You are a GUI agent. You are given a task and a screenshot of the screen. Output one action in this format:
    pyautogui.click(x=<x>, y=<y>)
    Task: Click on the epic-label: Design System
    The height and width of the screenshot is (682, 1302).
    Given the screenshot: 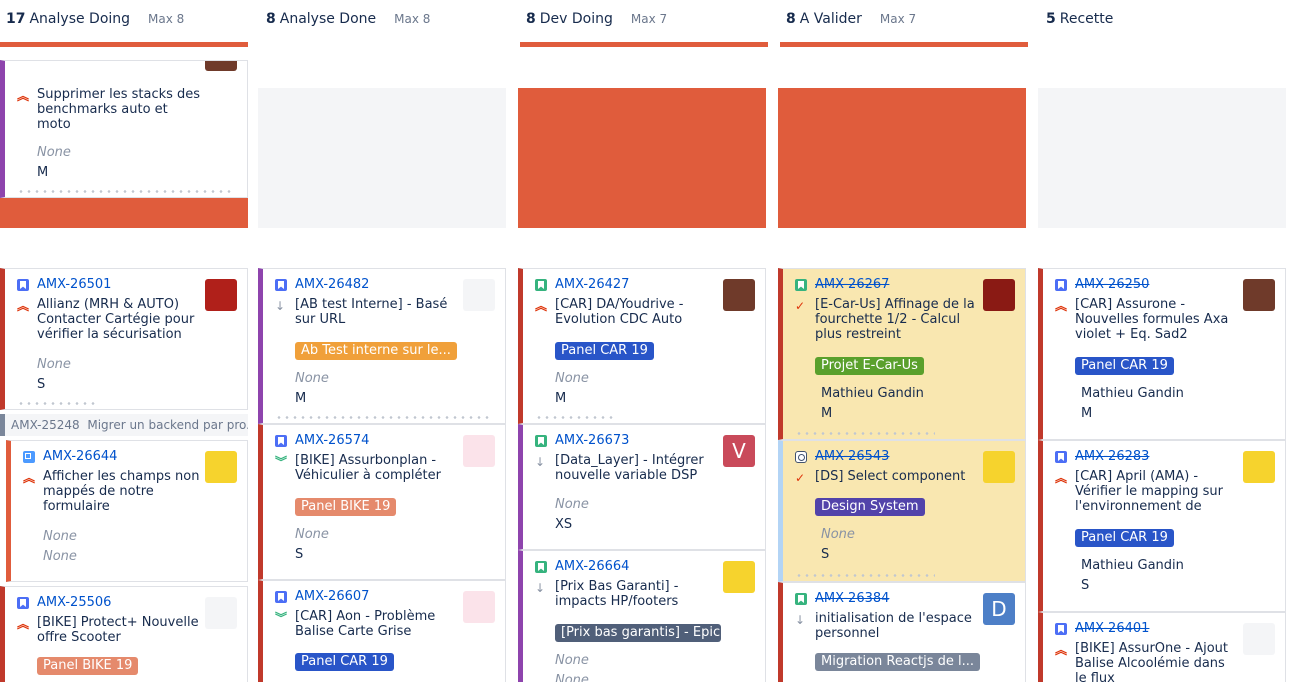 What is the action you would take?
    pyautogui.click(x=870, y=507)
    